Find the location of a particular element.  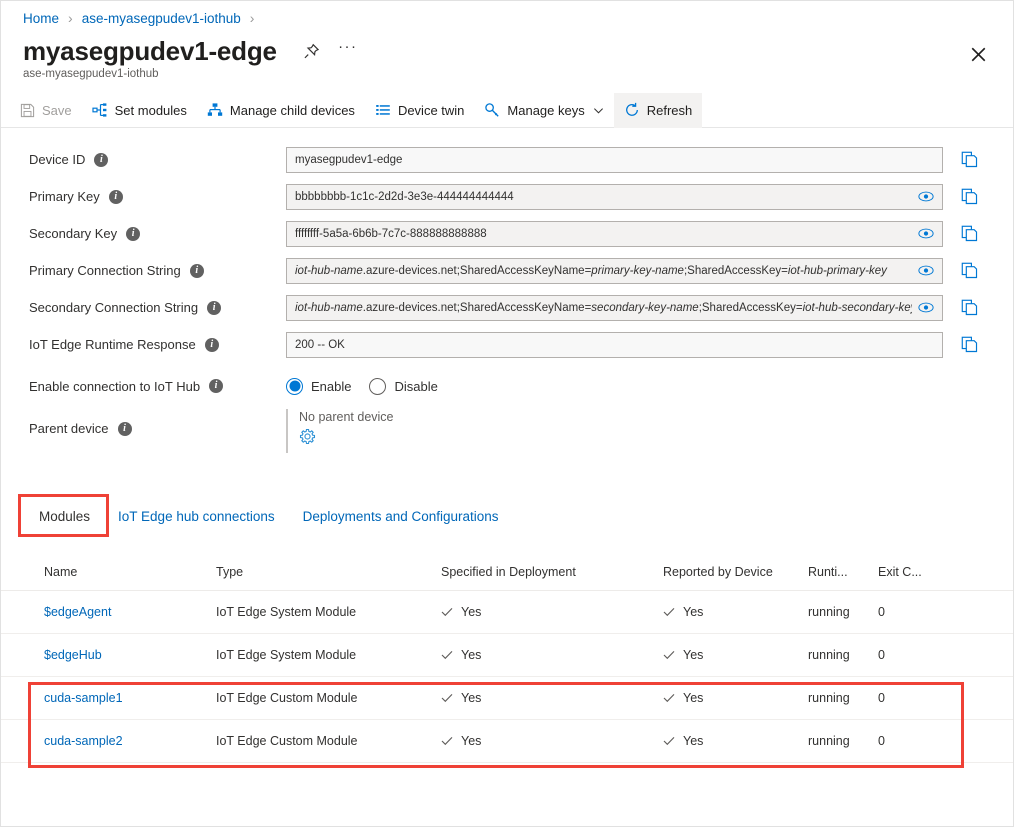

field-wrap-device-id: myasegpudev1-edge is located at coordinates (632, 159).